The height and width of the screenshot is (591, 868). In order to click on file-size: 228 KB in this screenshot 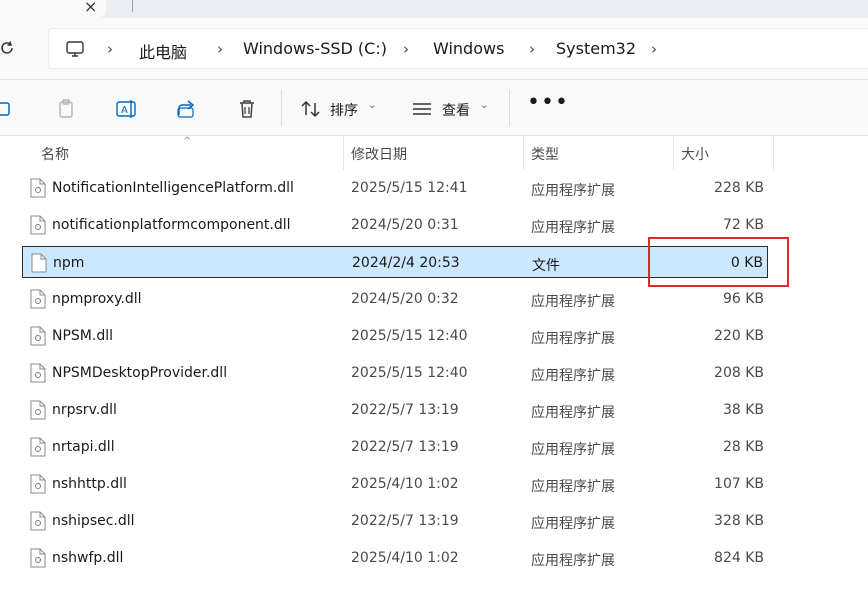, I will do `click(739, 188)`.